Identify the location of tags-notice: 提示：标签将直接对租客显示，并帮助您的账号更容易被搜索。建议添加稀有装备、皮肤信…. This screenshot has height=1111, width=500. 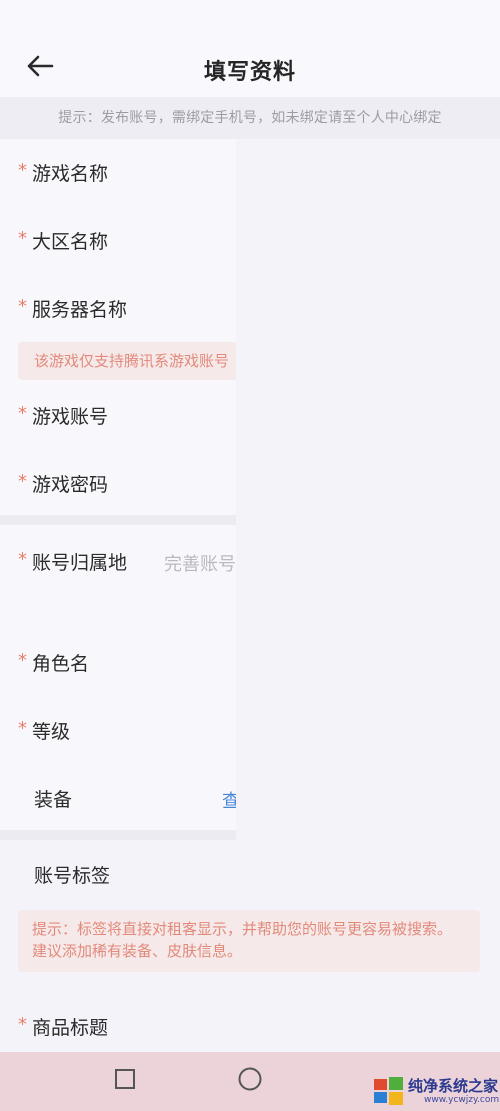
(249, 941).